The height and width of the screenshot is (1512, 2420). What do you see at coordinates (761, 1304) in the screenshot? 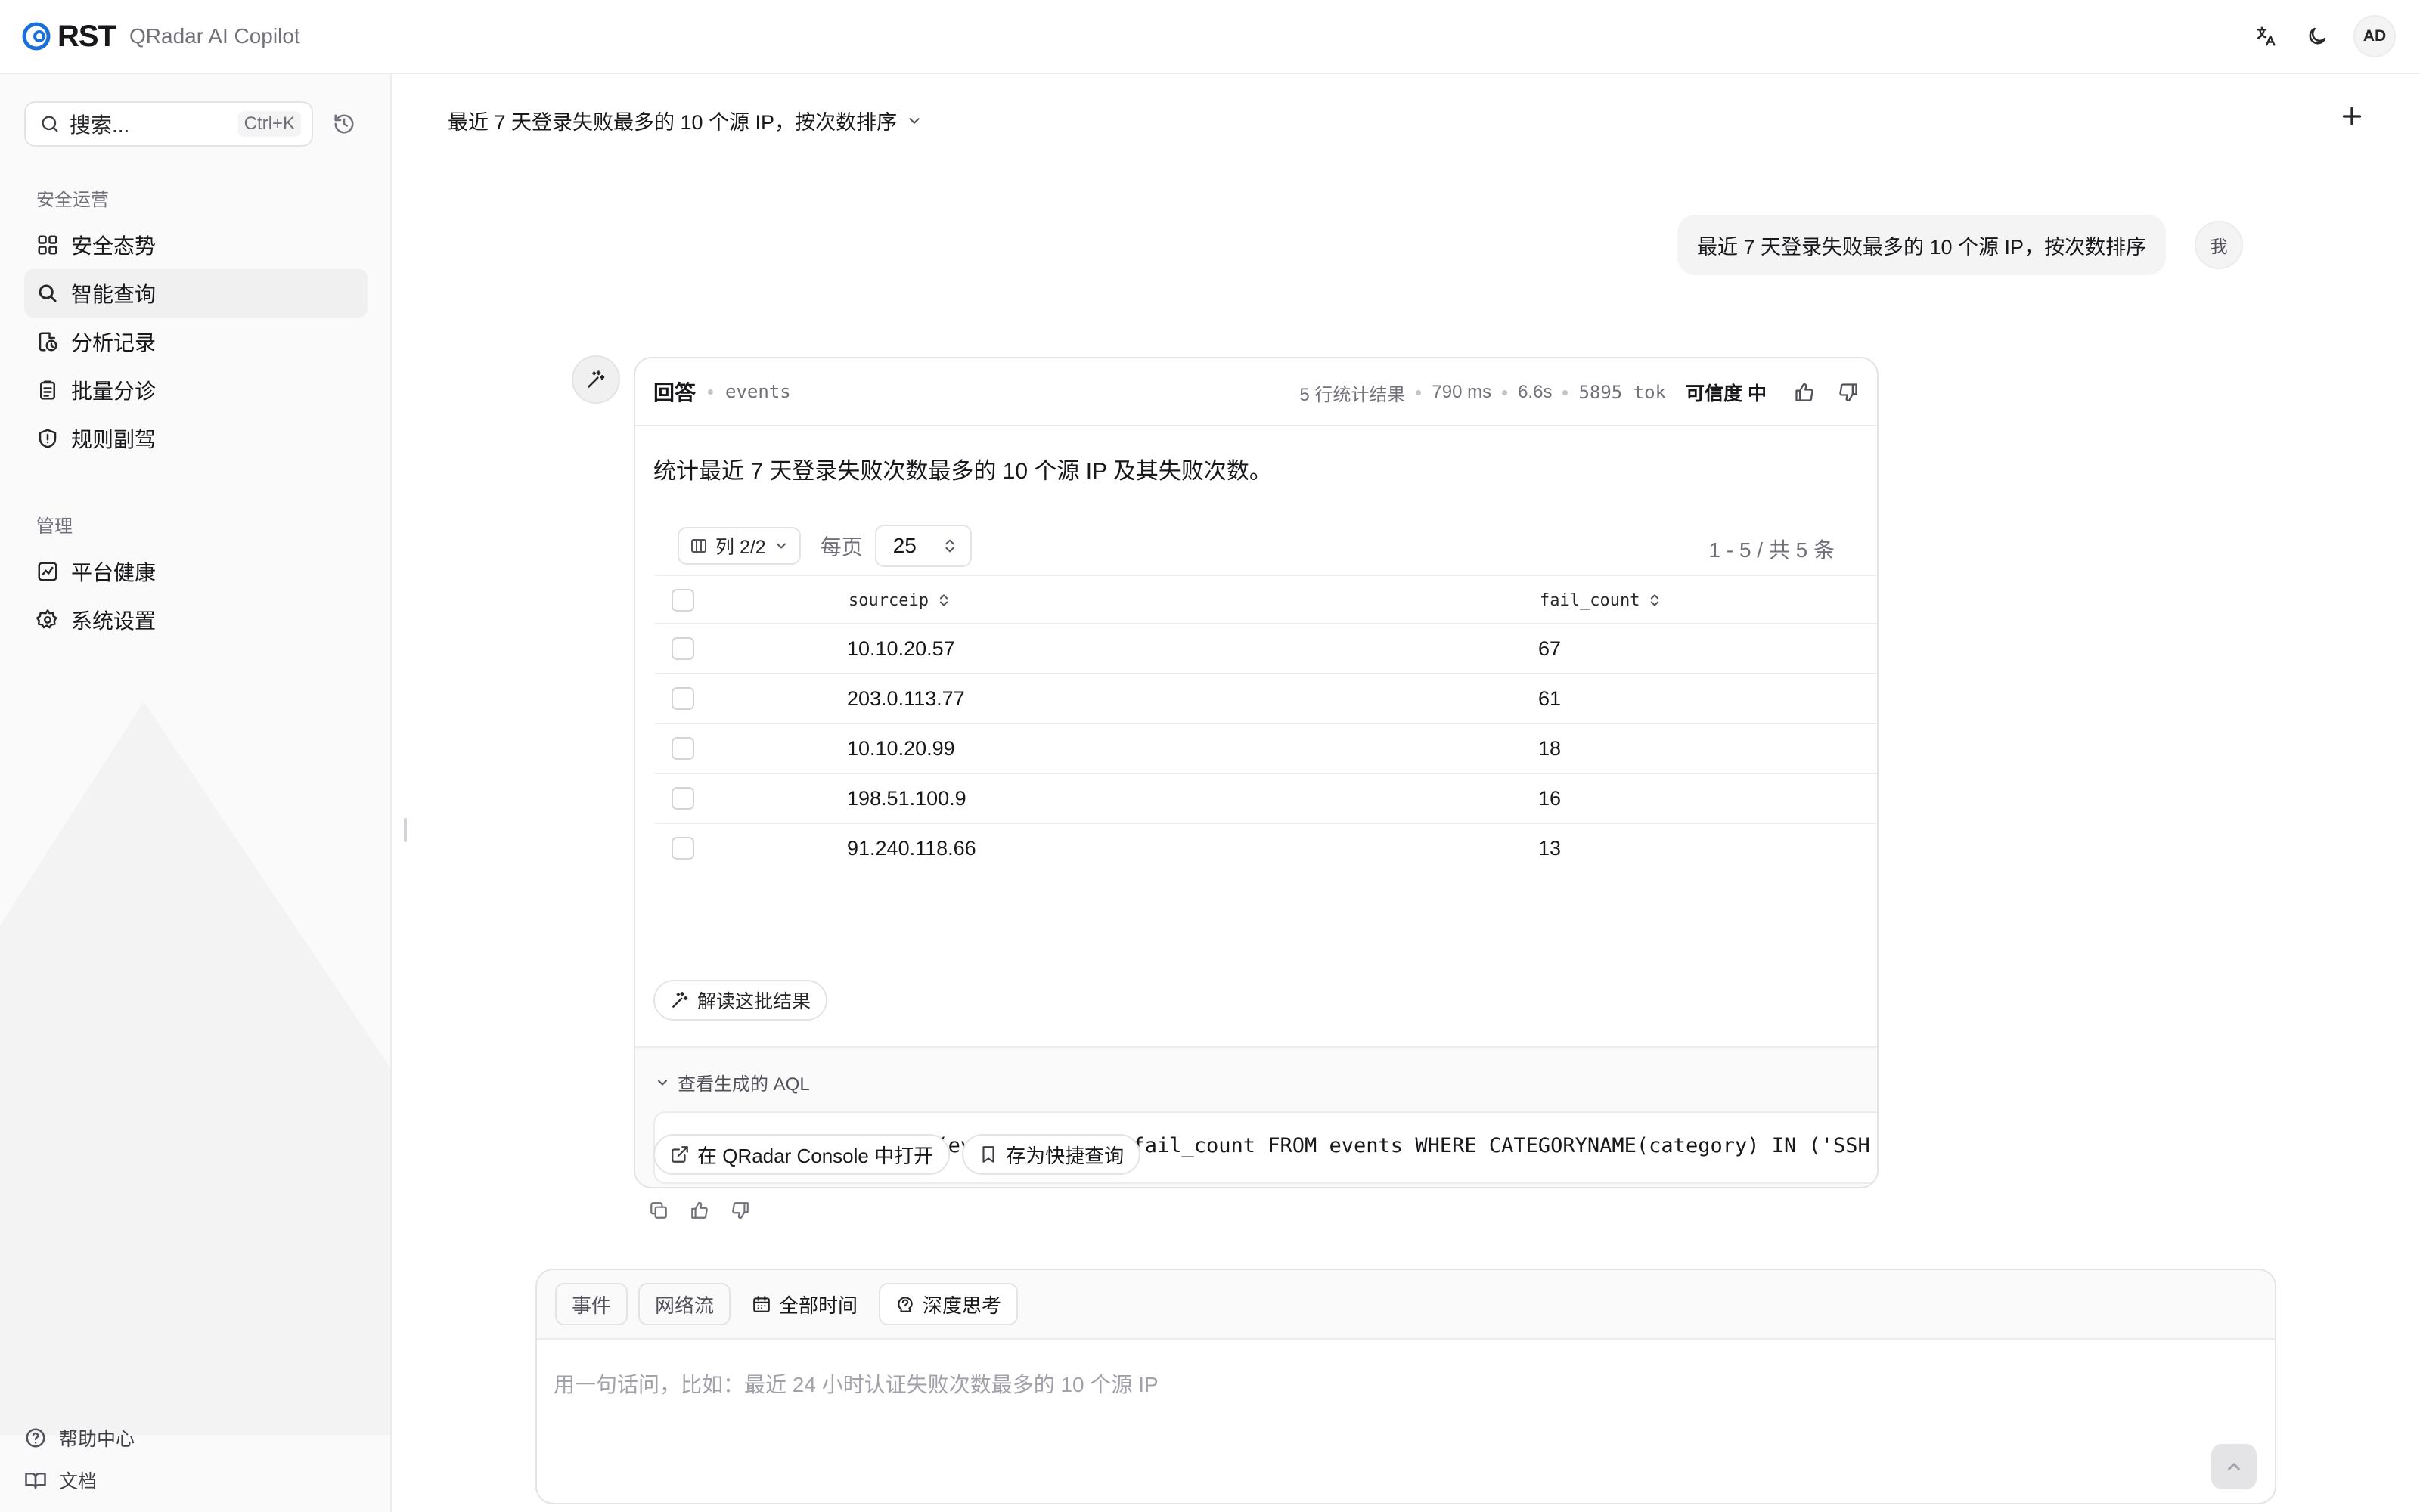
I see `calendar-icon` at bounding box center [761, 1304].